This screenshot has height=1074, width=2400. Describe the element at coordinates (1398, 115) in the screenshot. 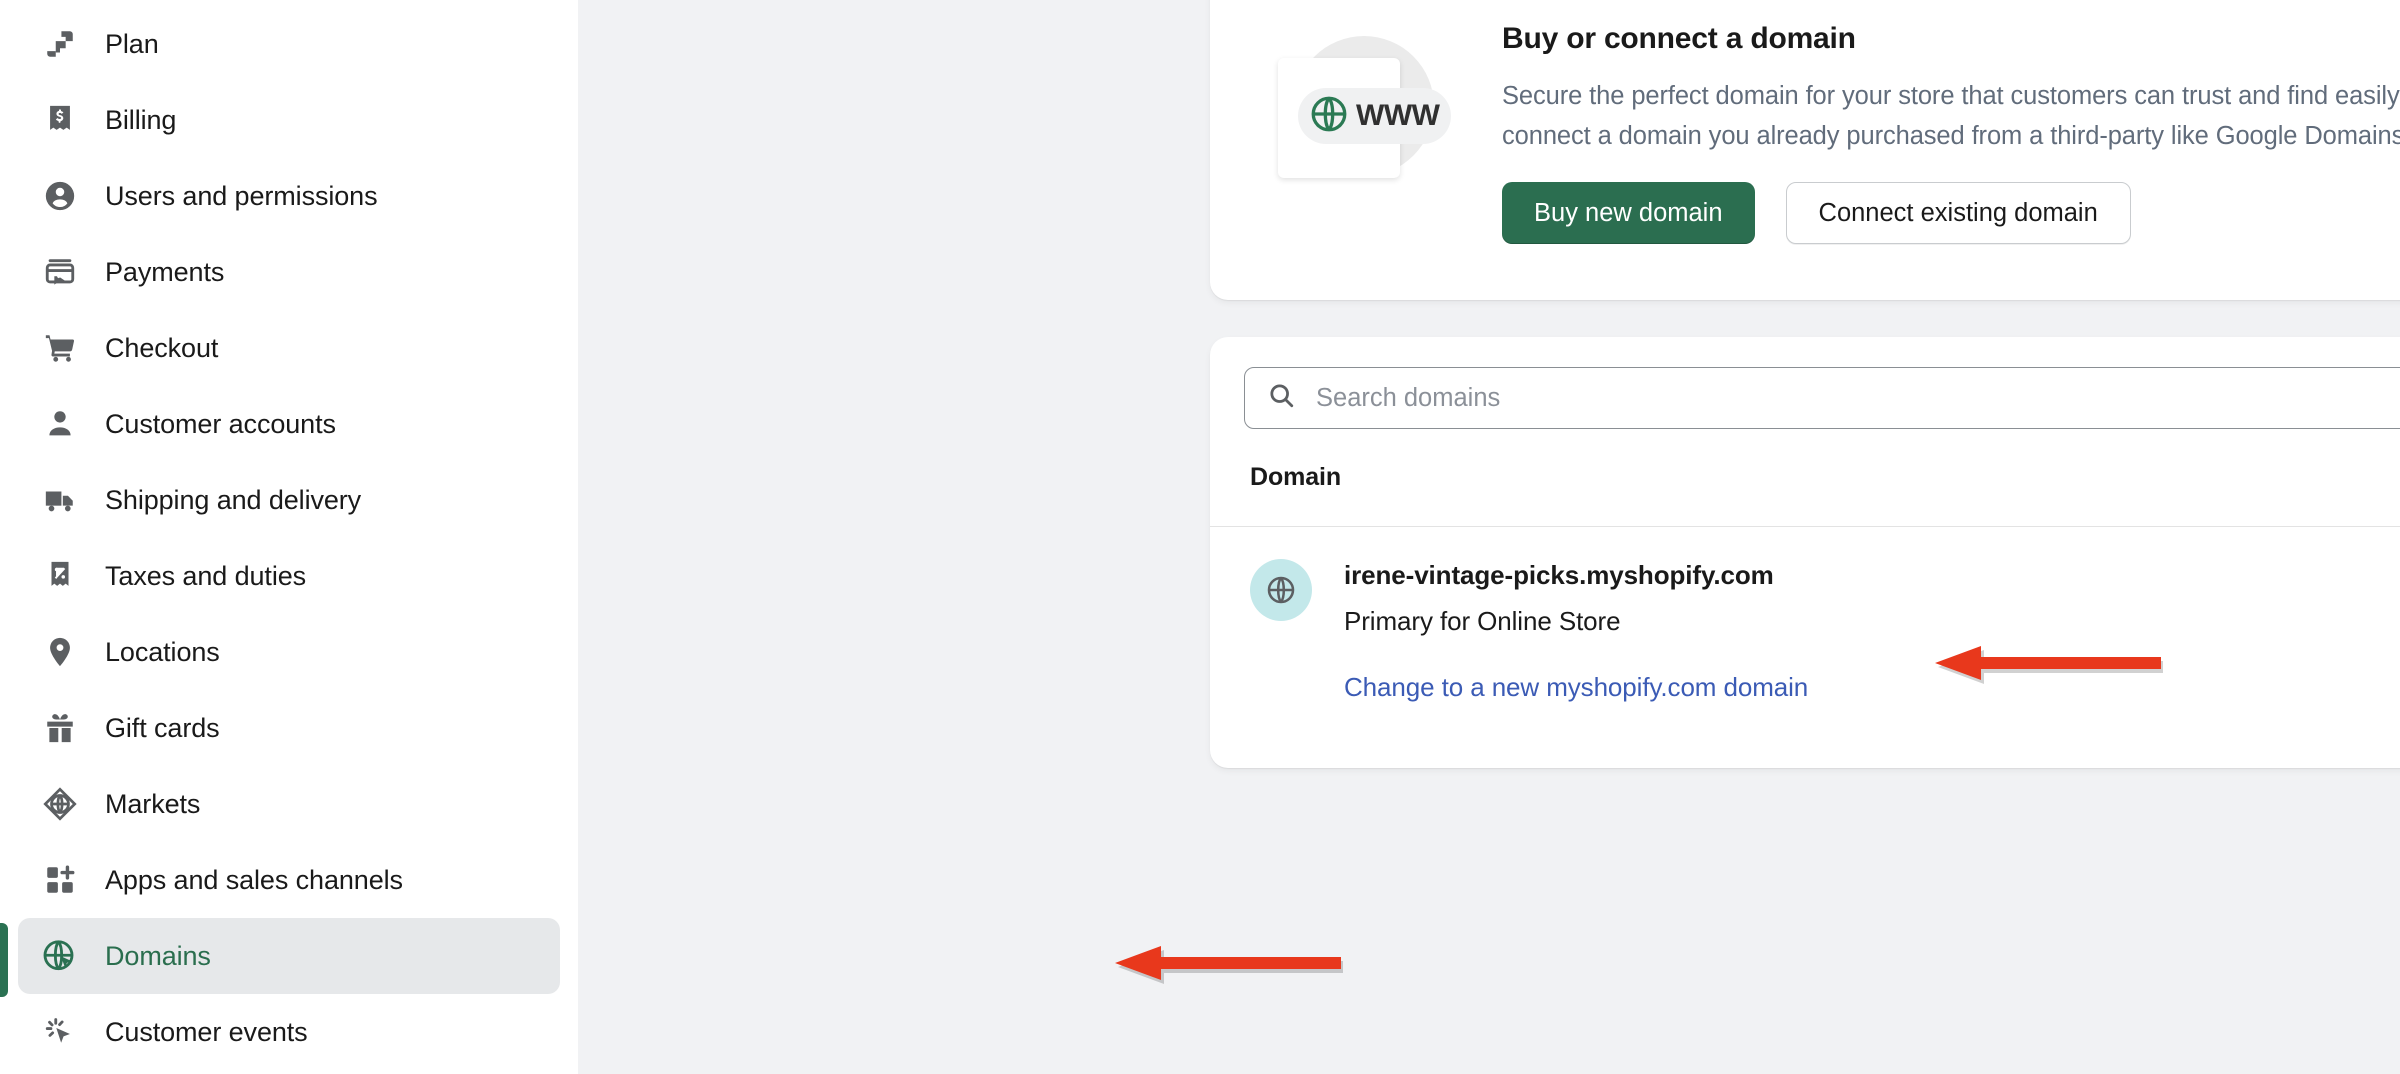

I see `www-text: WWW` at that location.